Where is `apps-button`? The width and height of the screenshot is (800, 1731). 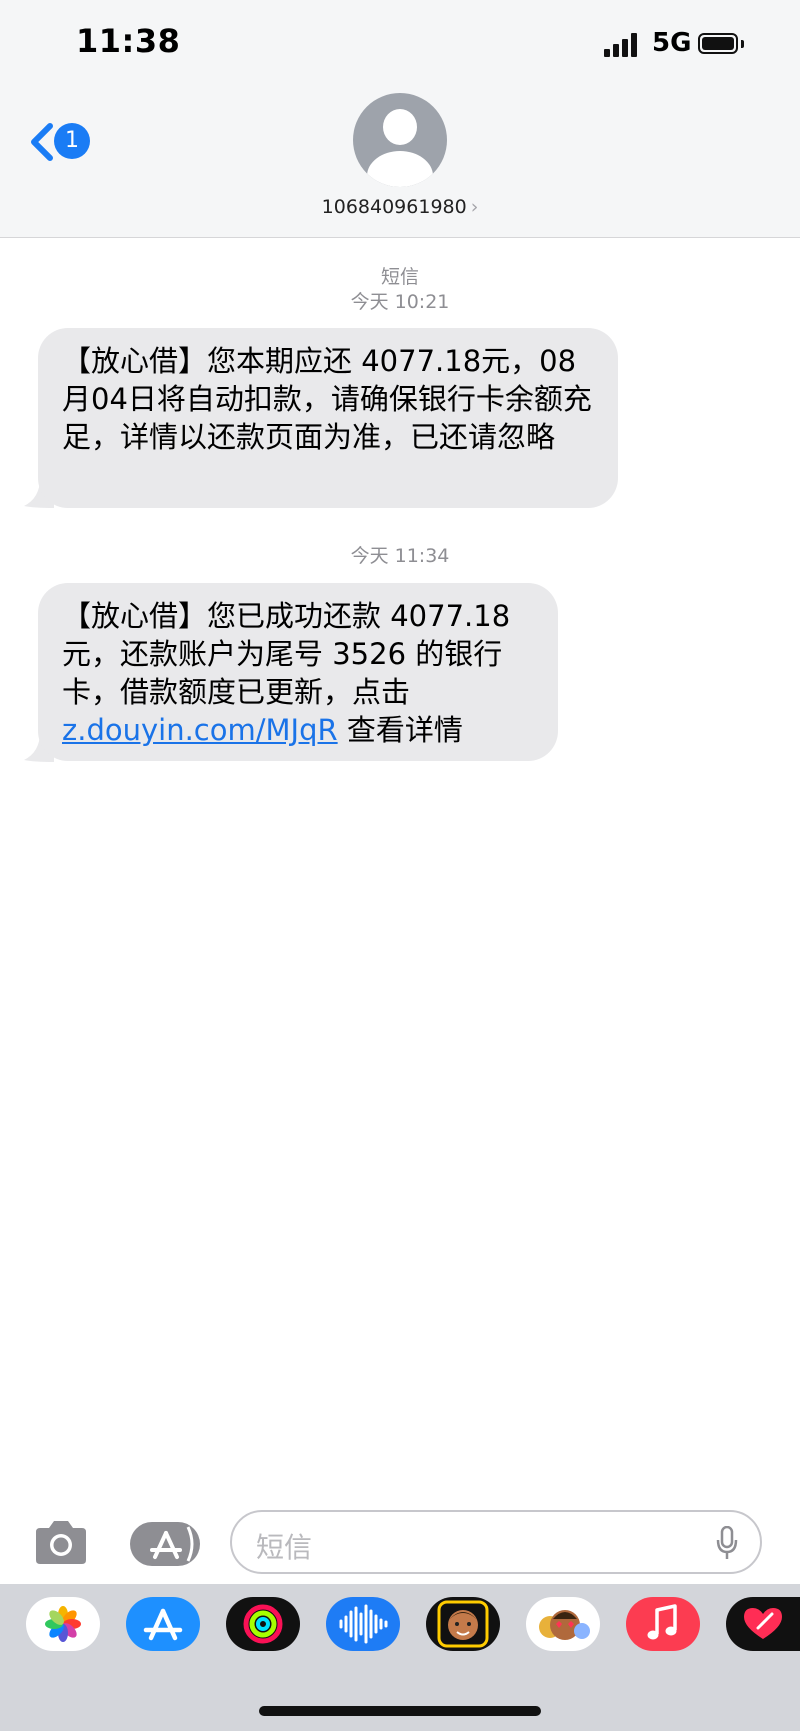
apps-button is located at coordinates (165, 1544).